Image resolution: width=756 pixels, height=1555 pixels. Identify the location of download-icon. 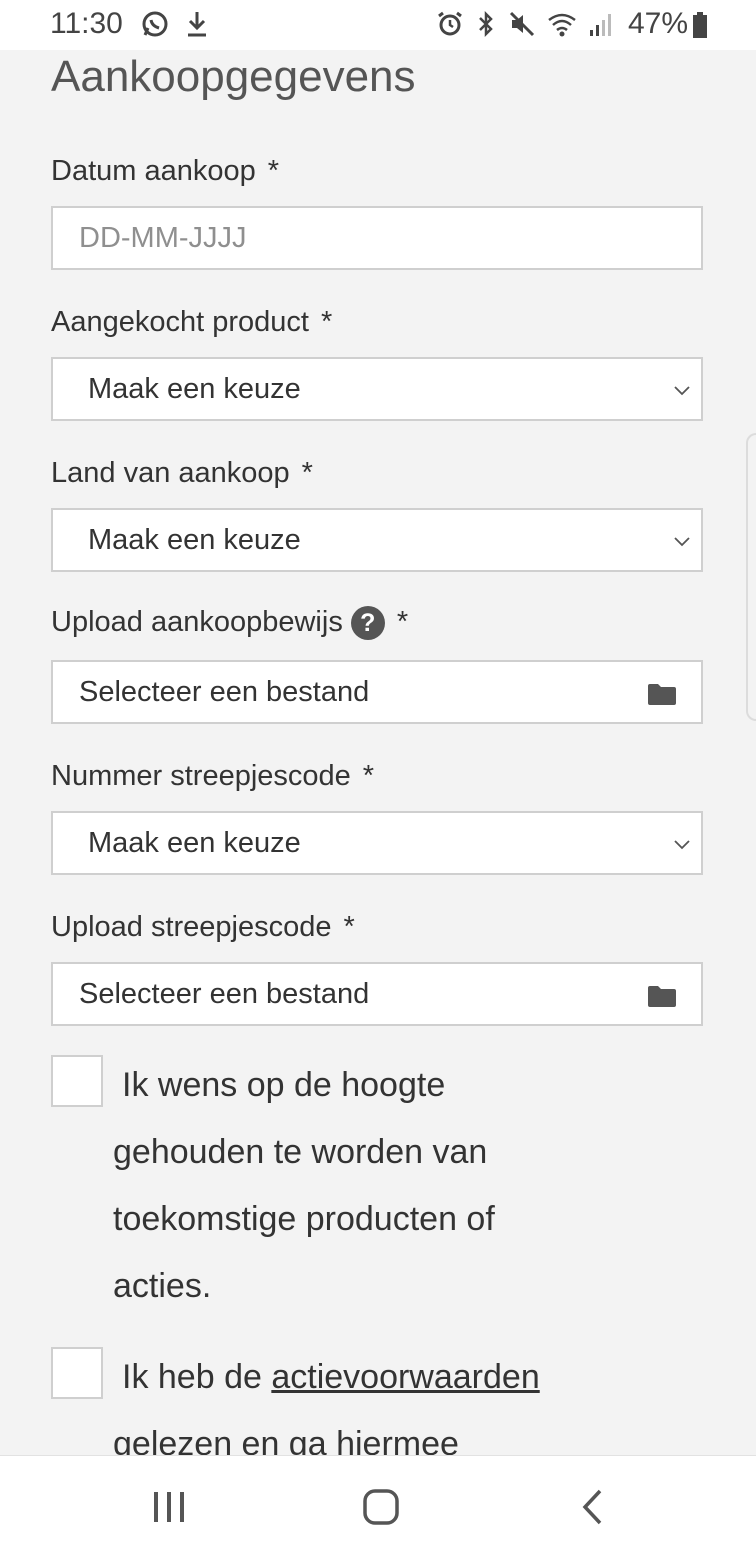
(197, 24).